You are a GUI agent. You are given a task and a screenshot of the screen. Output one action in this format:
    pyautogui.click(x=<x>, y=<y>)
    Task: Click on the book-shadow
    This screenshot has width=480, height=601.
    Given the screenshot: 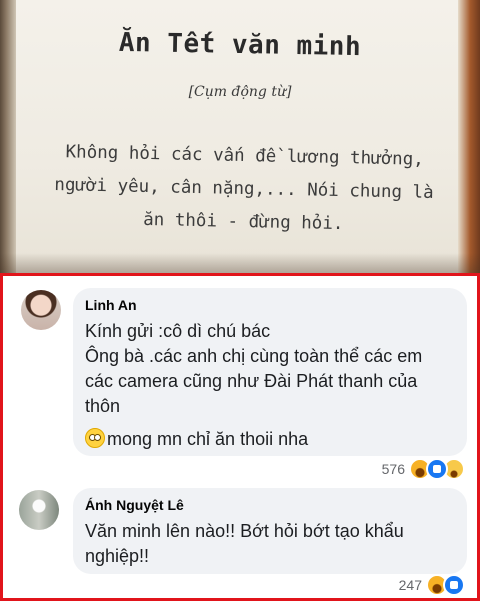 What is the action you would take?
    pyautogui.click(x=240, y=263)
    